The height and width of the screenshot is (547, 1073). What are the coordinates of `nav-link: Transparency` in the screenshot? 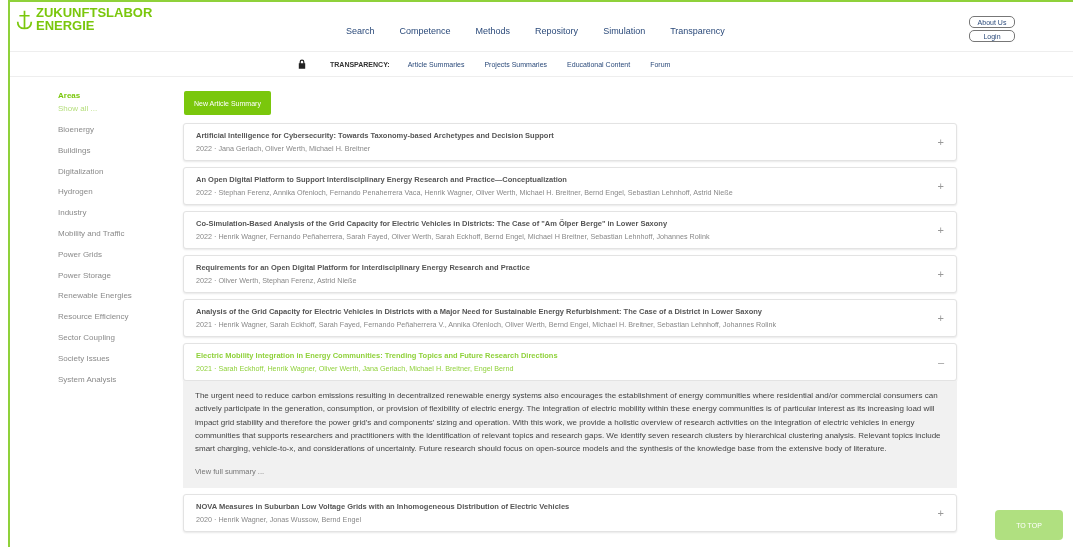 It's located at (697, 31).